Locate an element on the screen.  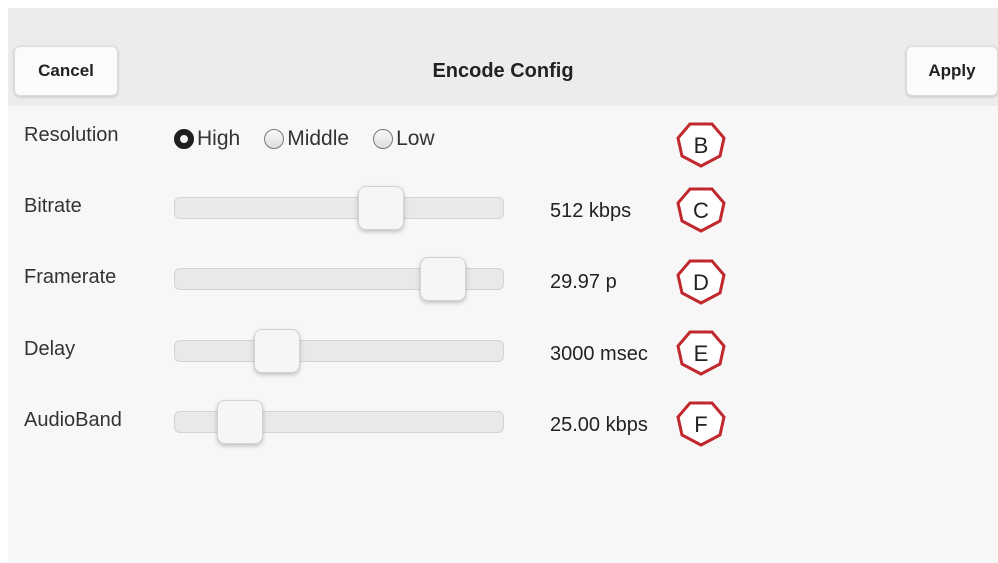
radio-middle-circle is located at coordinates (274, 139).